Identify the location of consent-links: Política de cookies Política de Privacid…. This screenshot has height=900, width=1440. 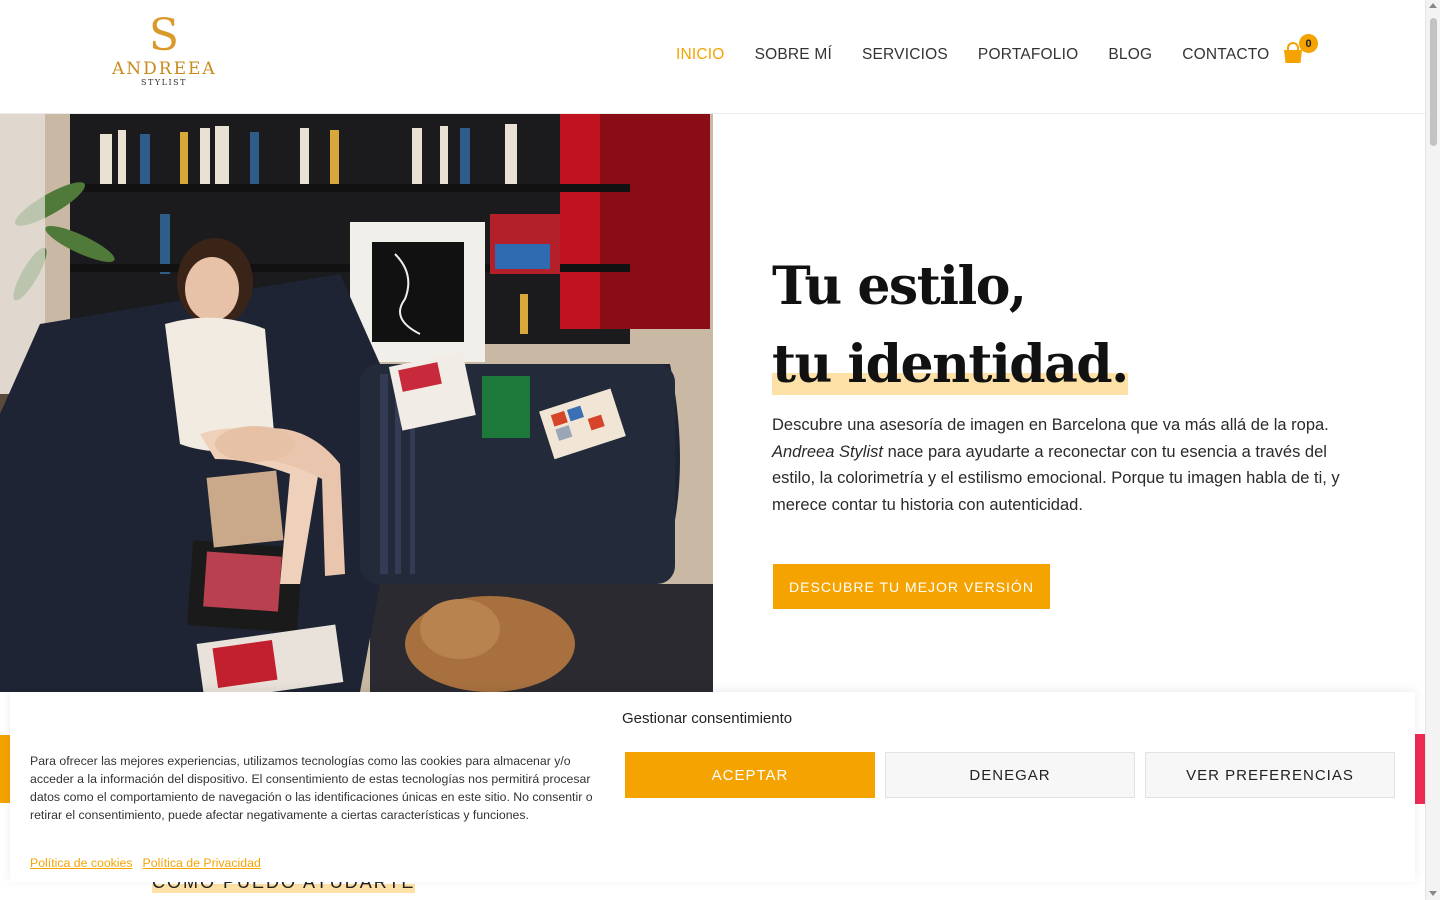
(145, 863).